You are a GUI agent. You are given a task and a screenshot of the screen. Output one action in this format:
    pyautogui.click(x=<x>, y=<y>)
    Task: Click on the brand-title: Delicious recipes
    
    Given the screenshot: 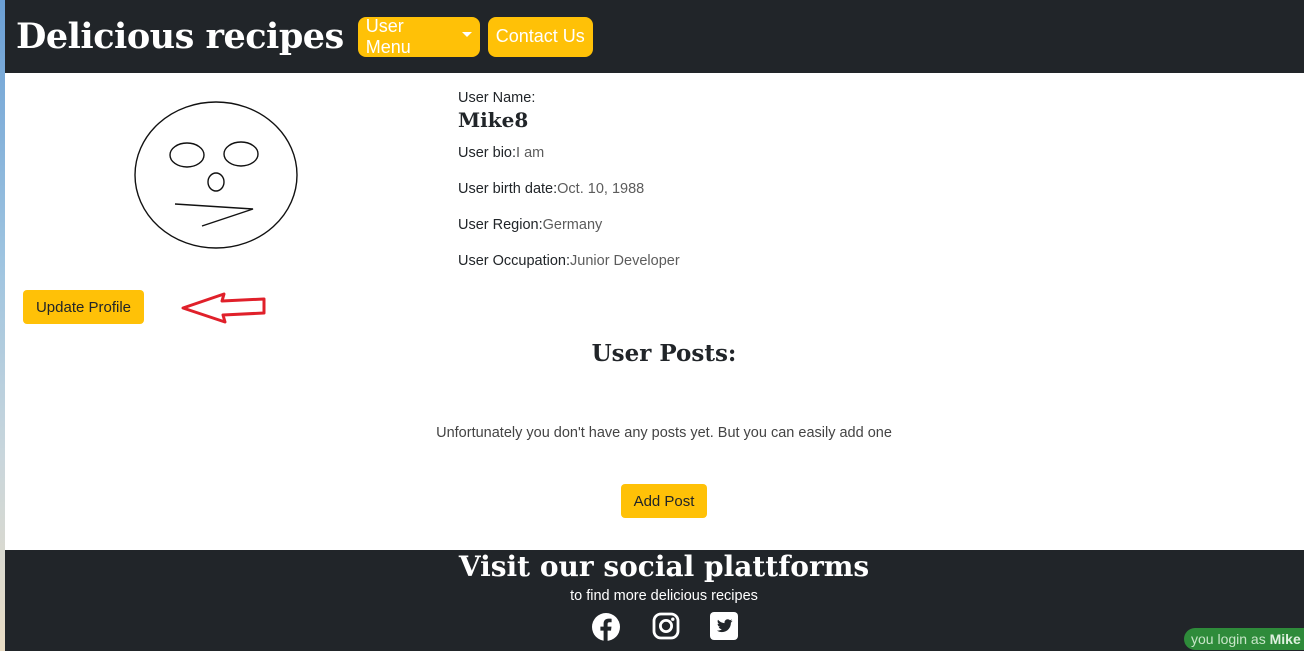 What is the action you would take?
    pyautogui.click(x=180, y=36)
    